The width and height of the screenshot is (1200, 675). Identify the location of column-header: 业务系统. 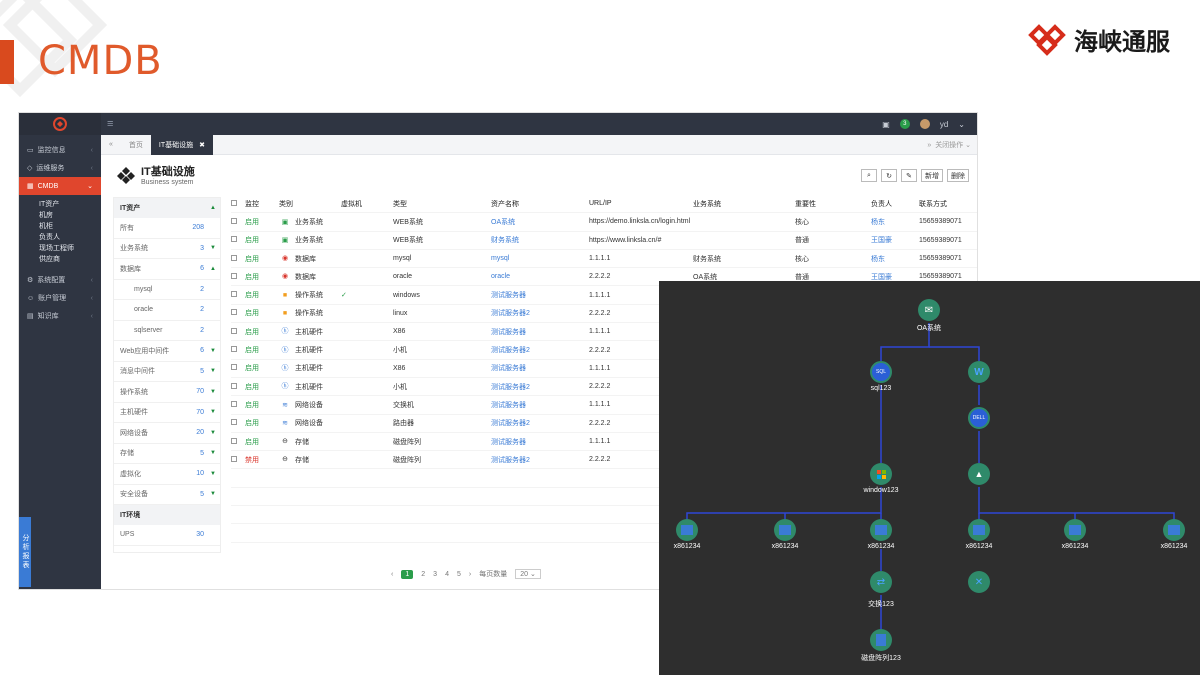
(744, 204).